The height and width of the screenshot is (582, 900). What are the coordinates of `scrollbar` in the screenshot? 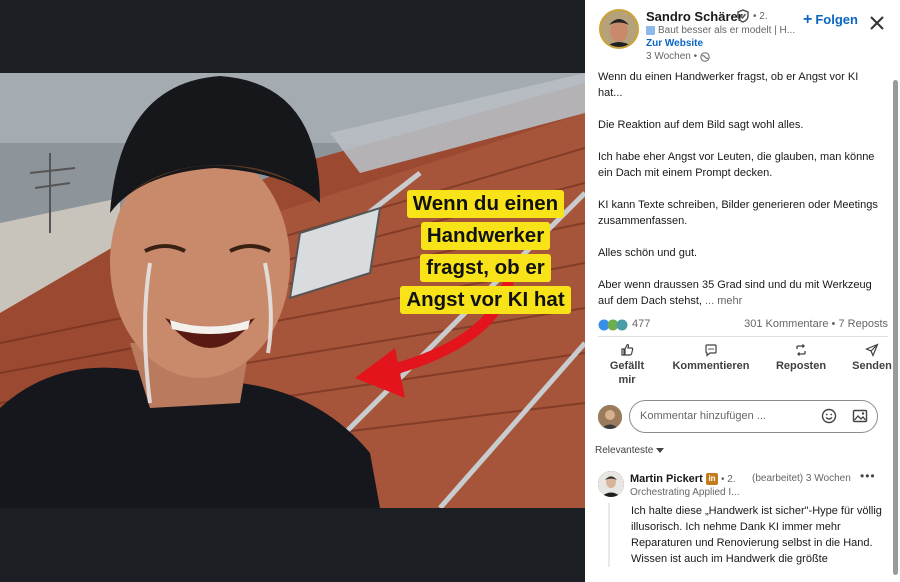 It's located at (895, 327).